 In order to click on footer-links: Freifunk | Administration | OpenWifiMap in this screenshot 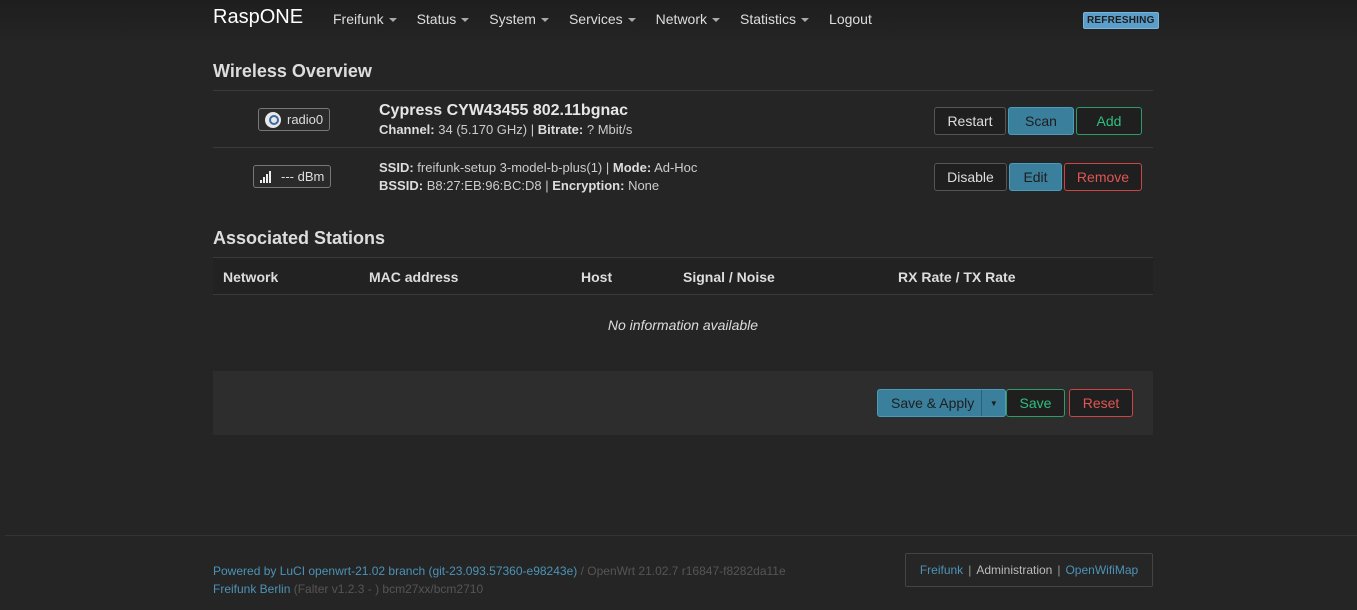, I will do `click(1029, 570)`.